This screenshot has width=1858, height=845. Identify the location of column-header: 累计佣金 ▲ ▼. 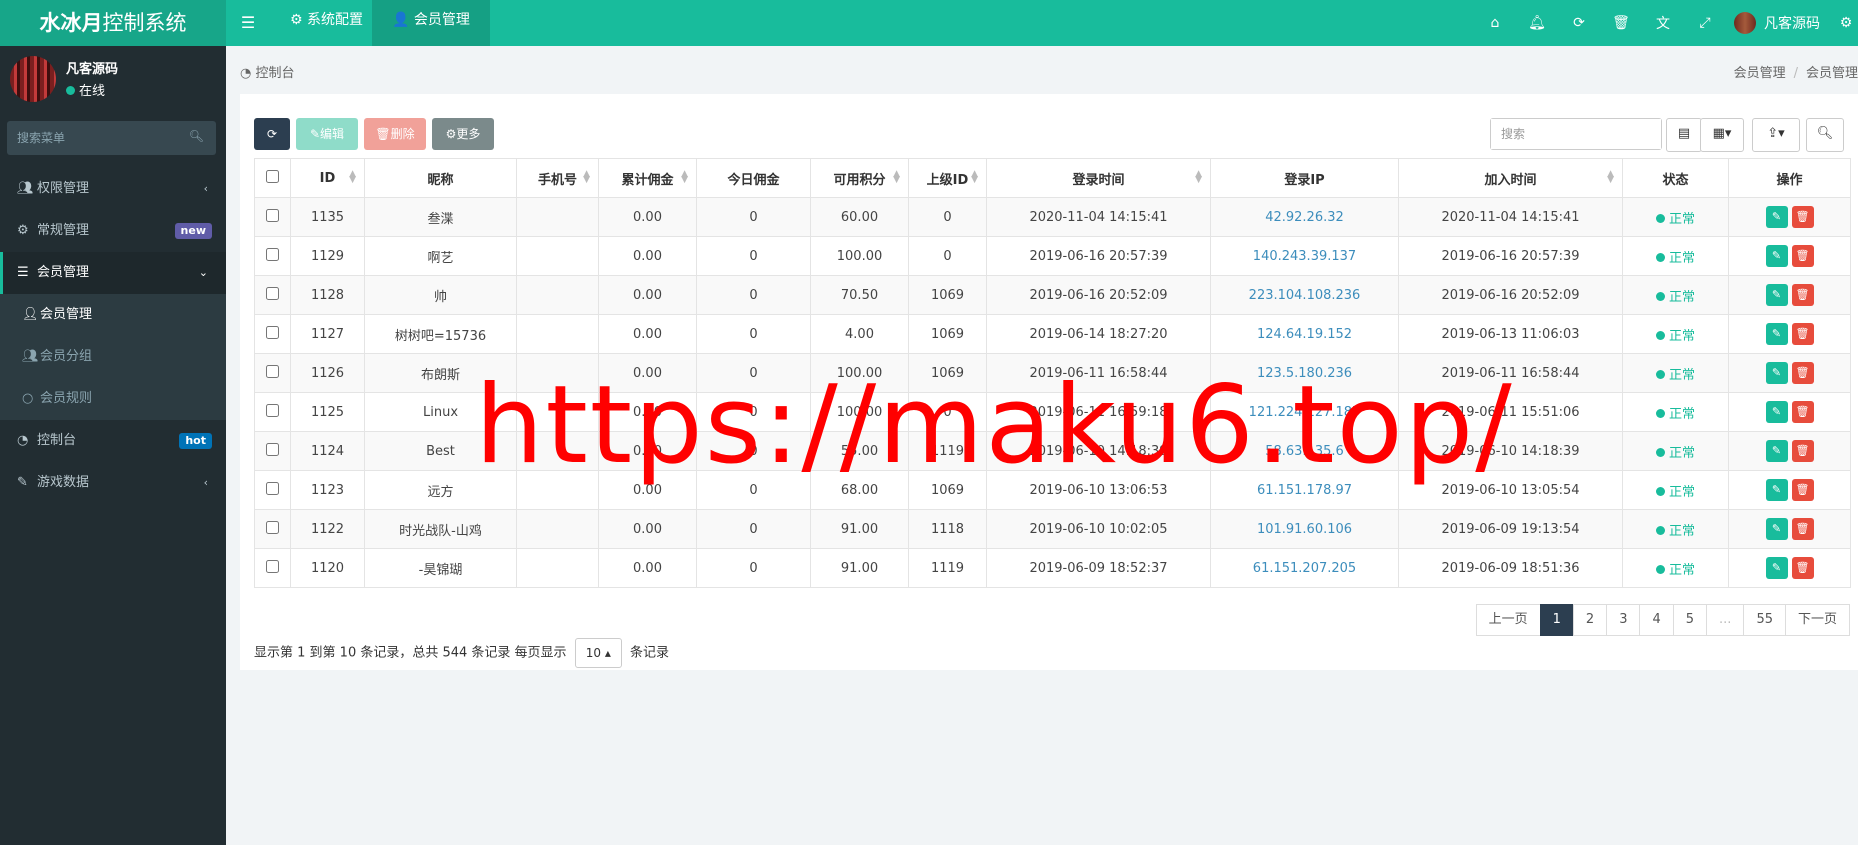
(647, 178).